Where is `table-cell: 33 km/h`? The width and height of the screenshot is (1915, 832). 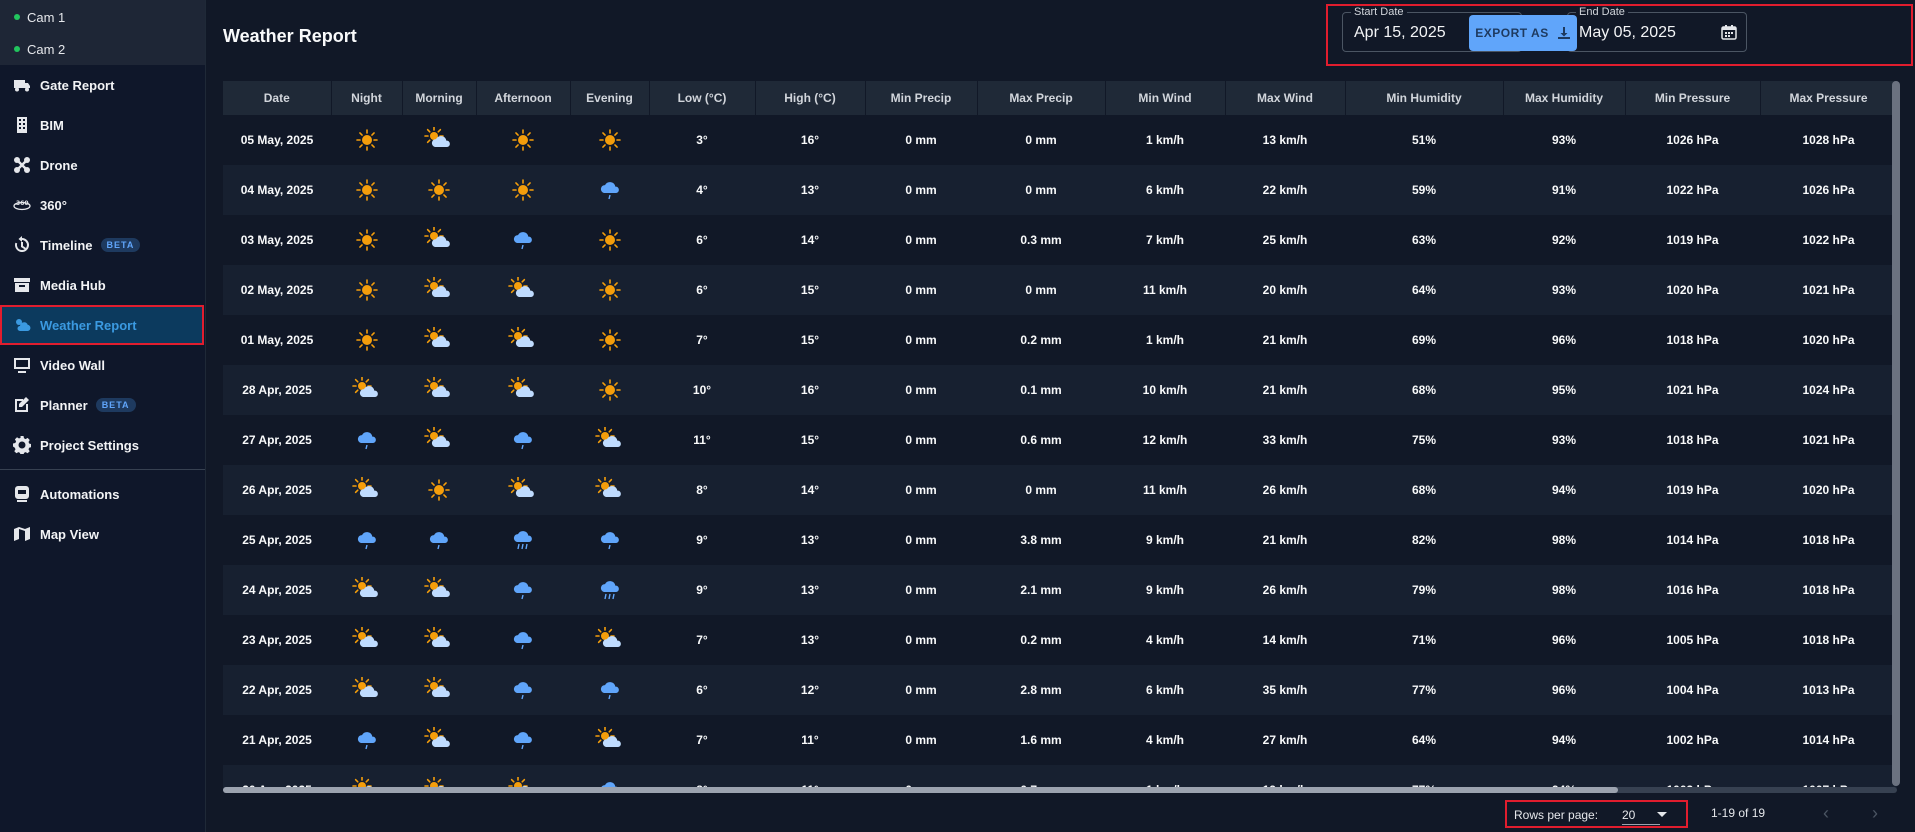 table-cell: 33 km/h is located at coordinates (1285, 440).